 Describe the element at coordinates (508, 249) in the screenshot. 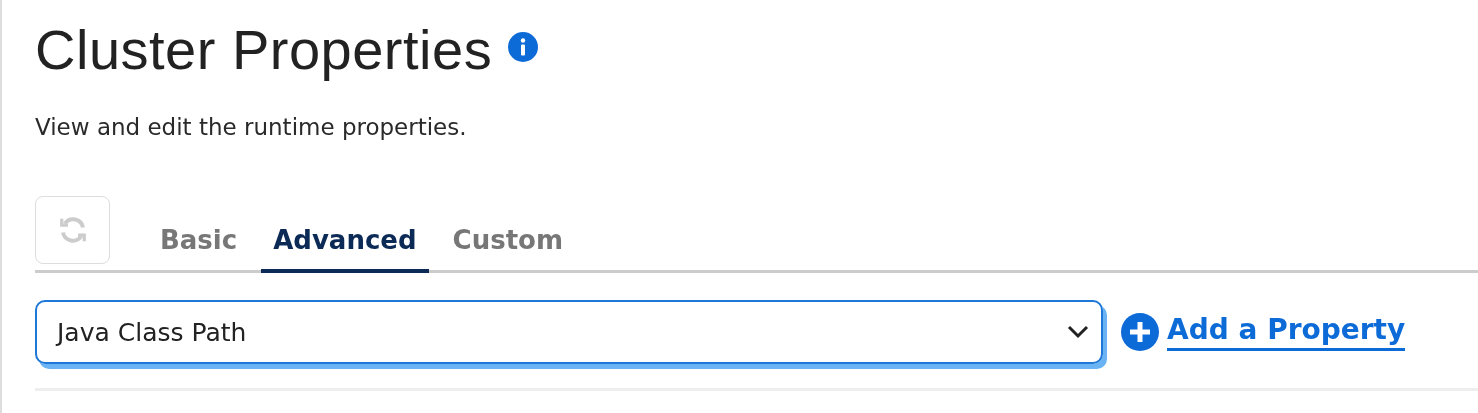

I see `tab: Custom` at that location.